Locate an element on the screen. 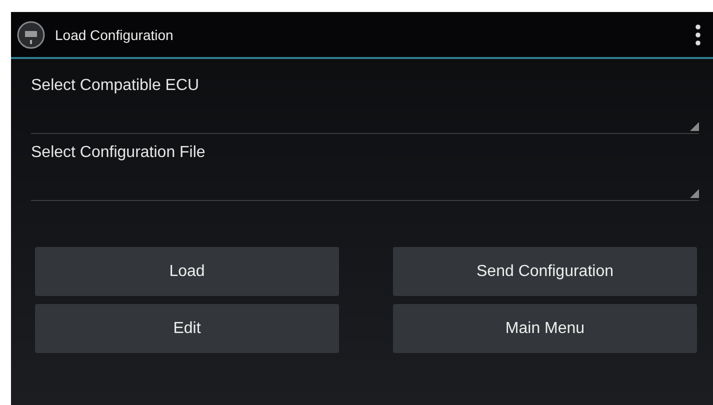 Image resolution: width=713 pixels, height=405 pixels. action-button: Main Menu is located at coordinates (545, 328).